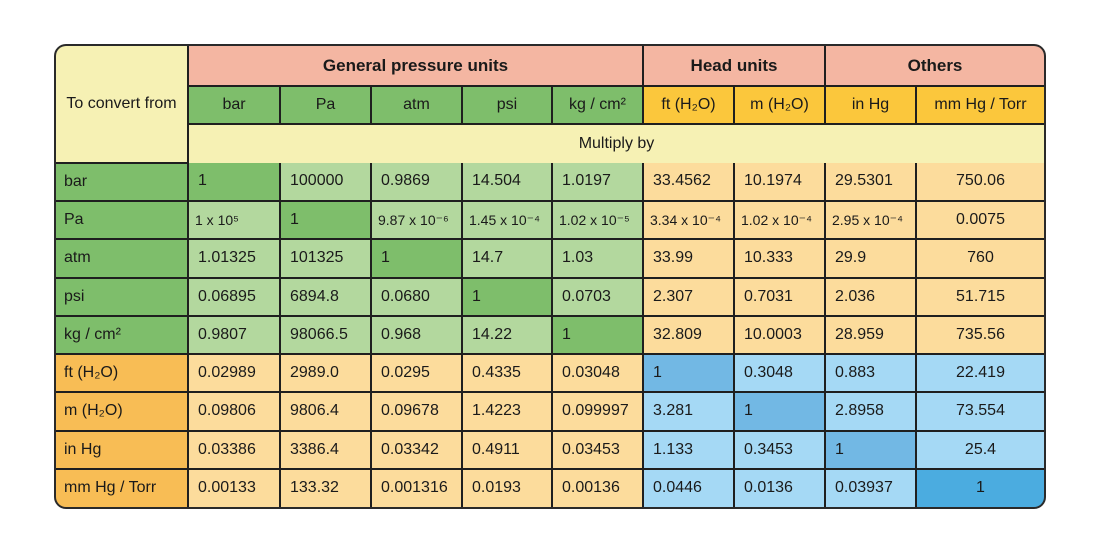 Image resolution: width=1100 pixels, height=549 pixels. What do you see at coordinates (325, 373) in the screenshot?
I see `table-cell: 2989.0` at bounding box center [325, 373].